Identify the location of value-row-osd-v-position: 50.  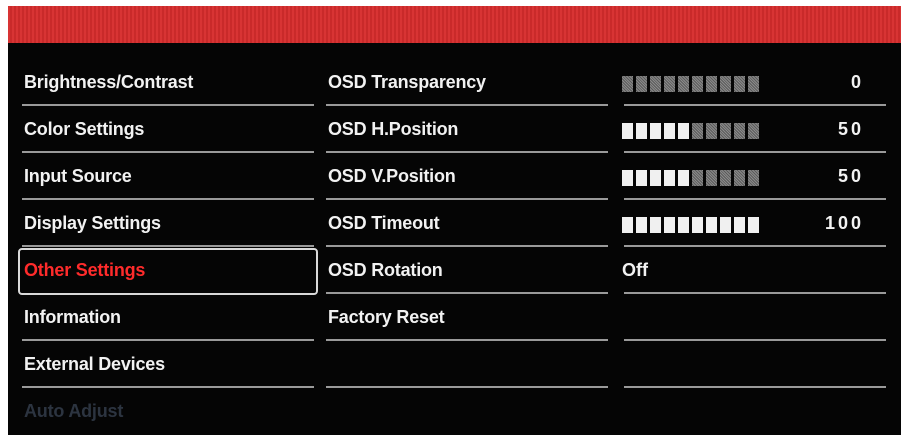
(755, 177).